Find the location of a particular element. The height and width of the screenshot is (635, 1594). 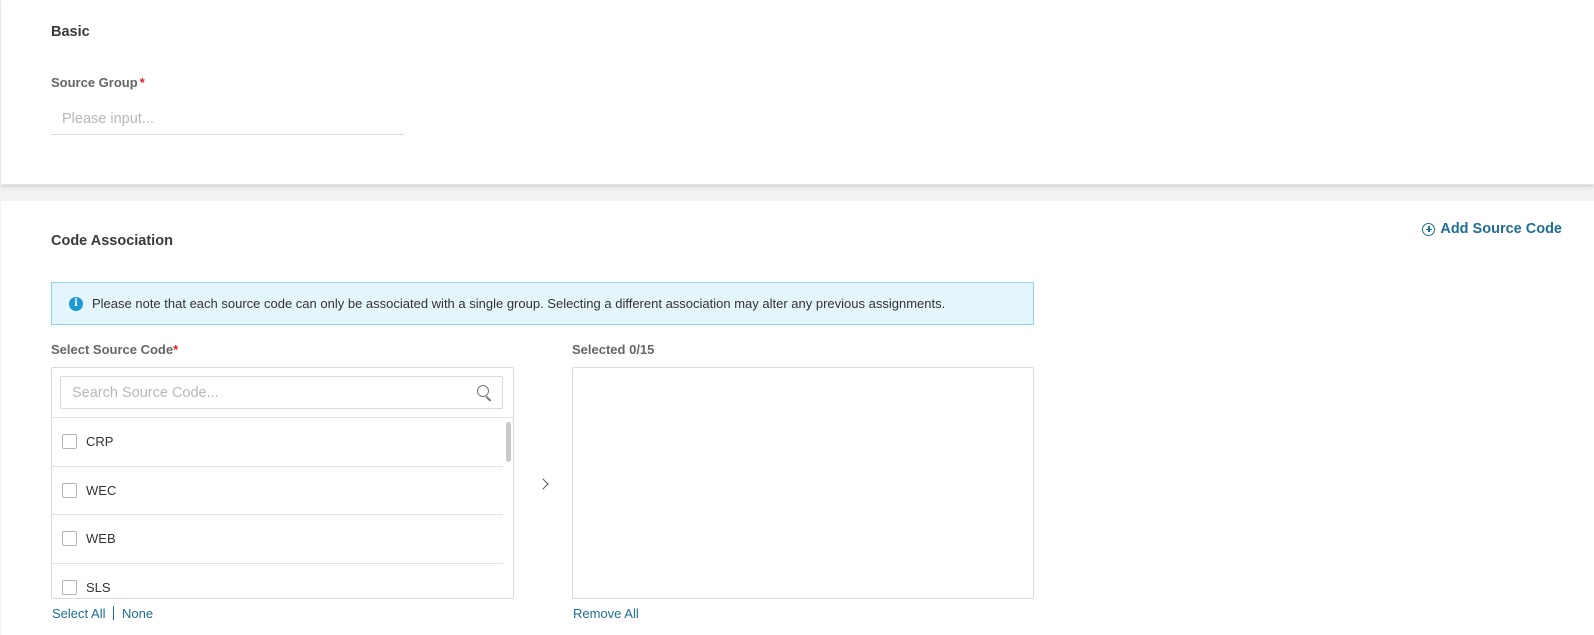

add-source-code-button: Add Source Code is located at coordinates (1492, 229).